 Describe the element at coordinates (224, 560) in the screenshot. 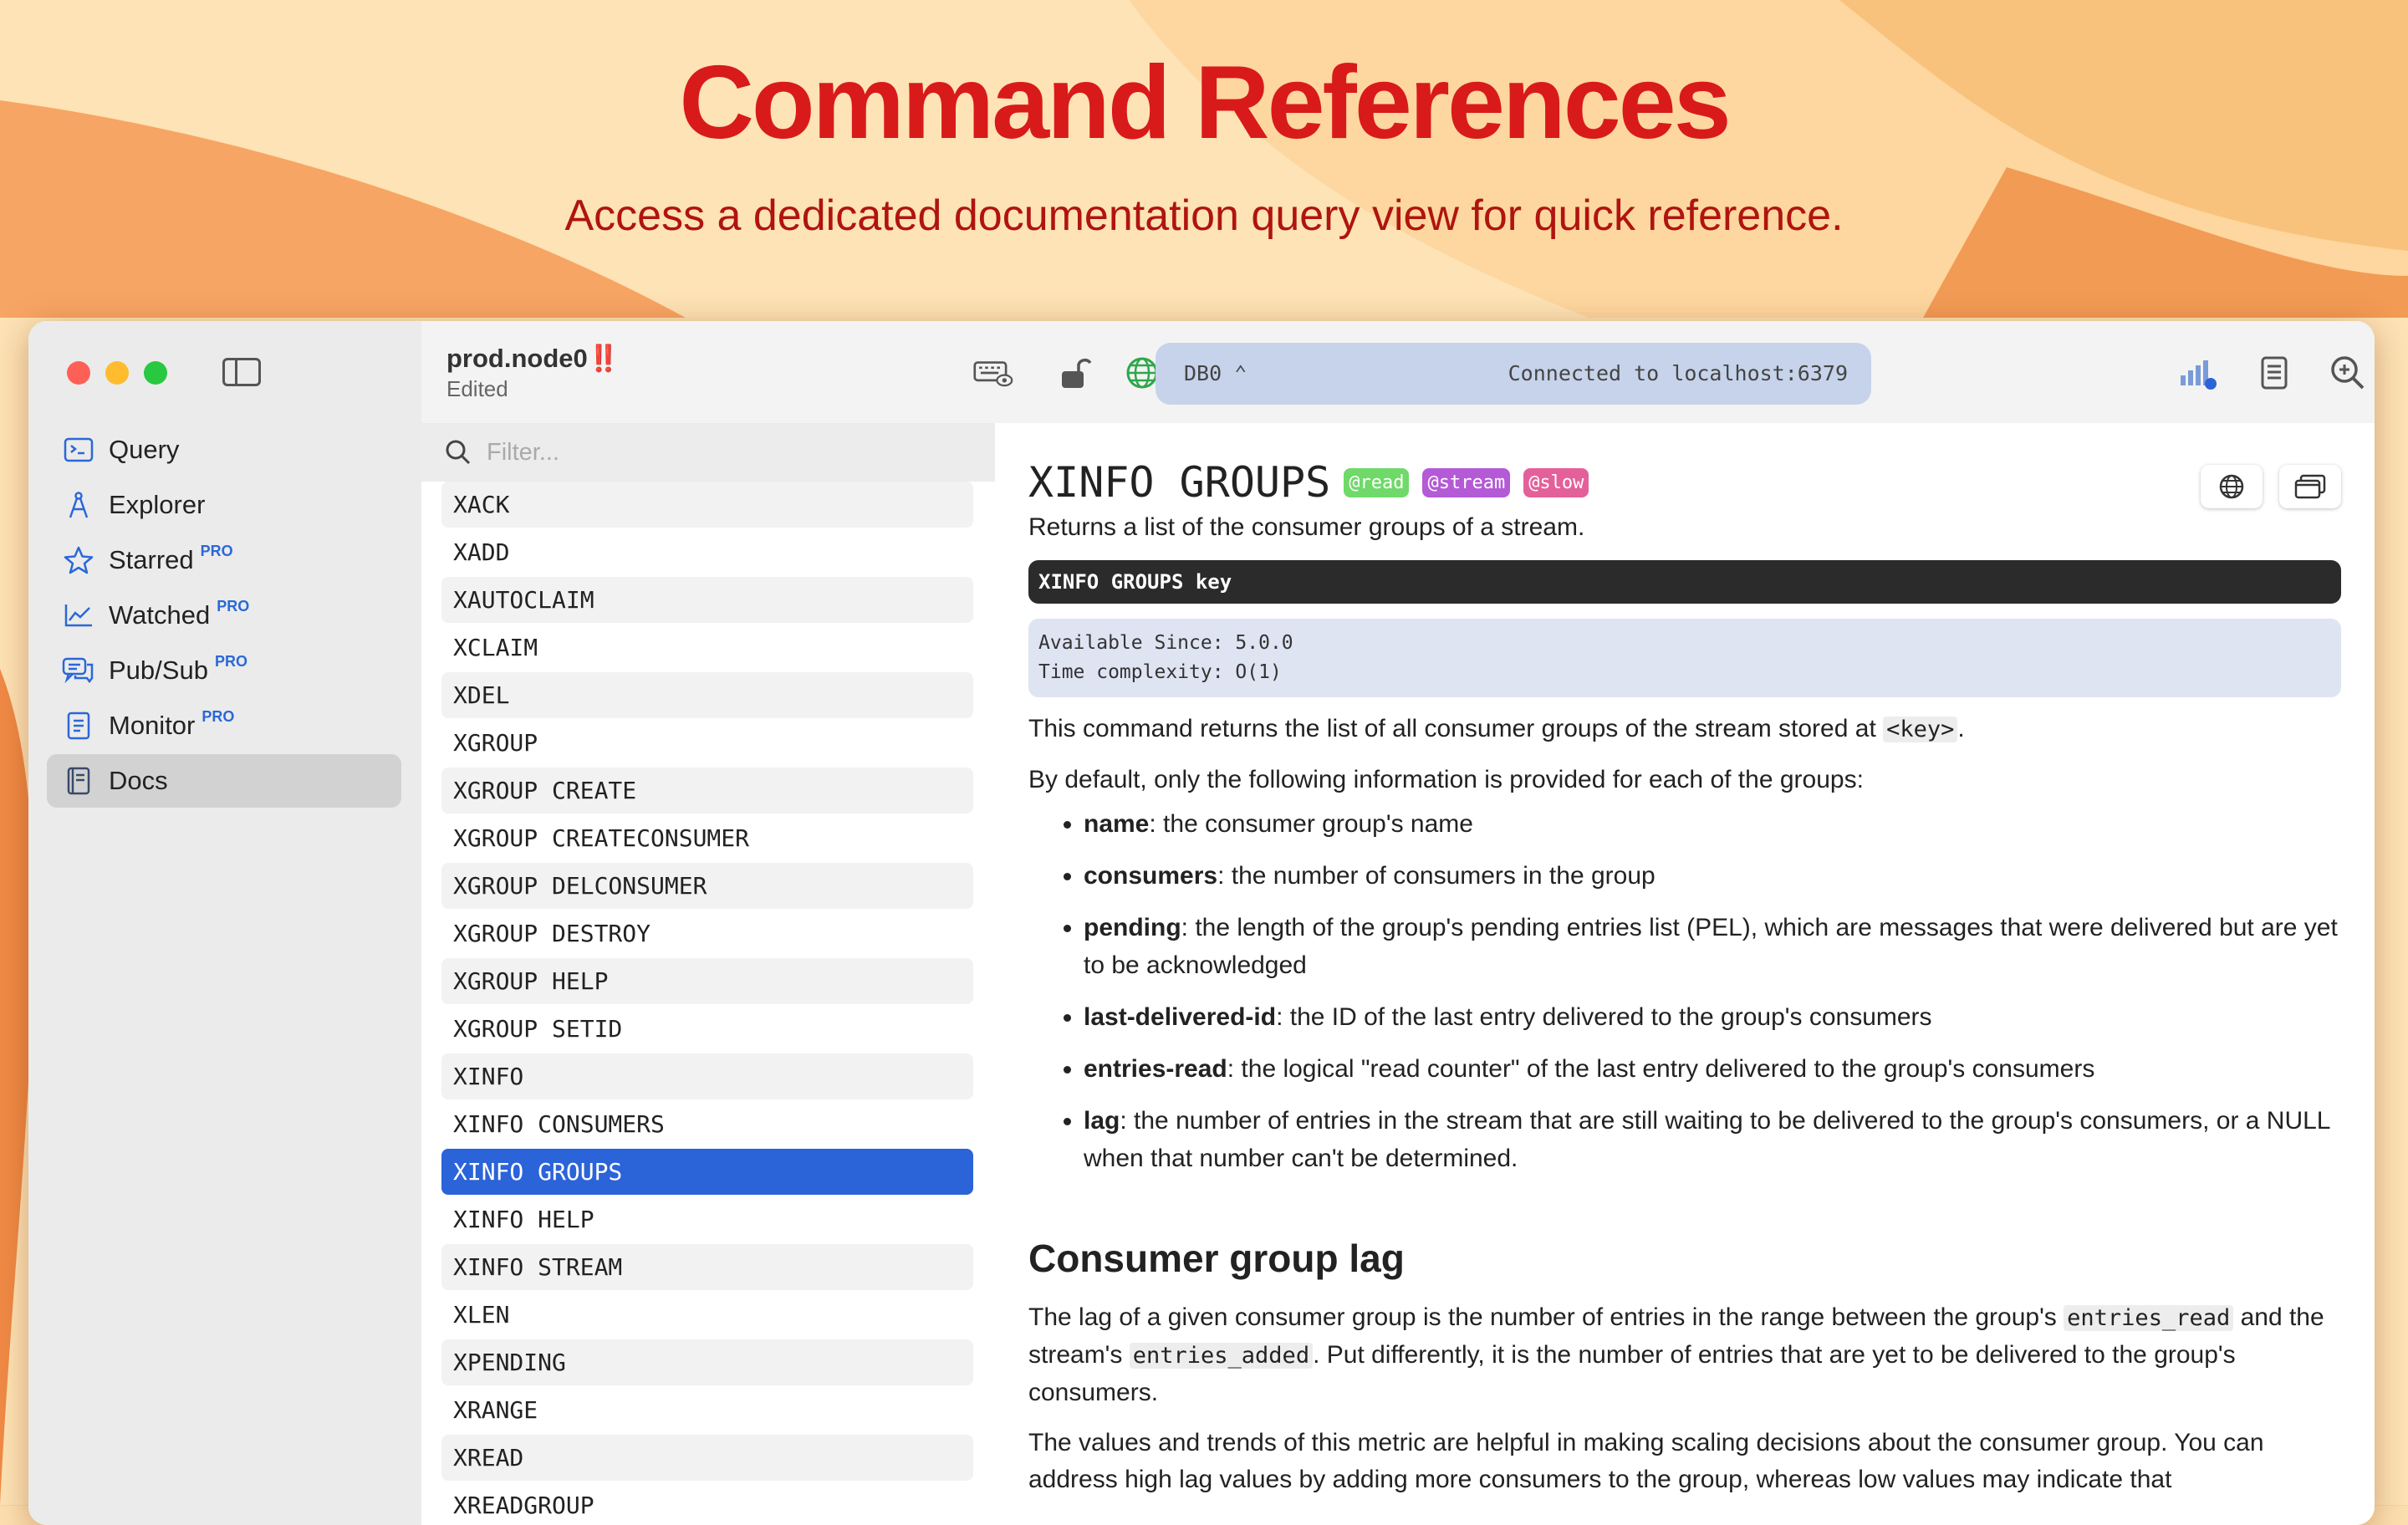

I see `sidebar-item-starred: Starred PRO` at that location.